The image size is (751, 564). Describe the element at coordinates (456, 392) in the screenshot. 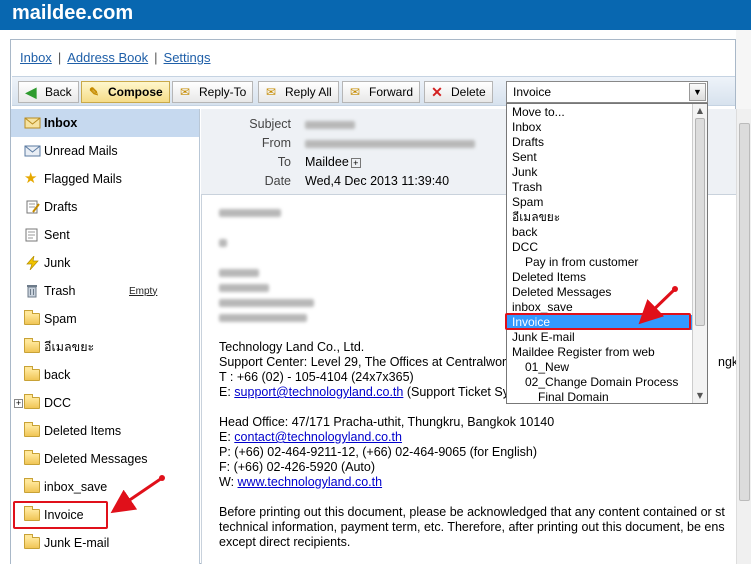

I see `support-ticket-text: (Support Ticket Sy` at that location.